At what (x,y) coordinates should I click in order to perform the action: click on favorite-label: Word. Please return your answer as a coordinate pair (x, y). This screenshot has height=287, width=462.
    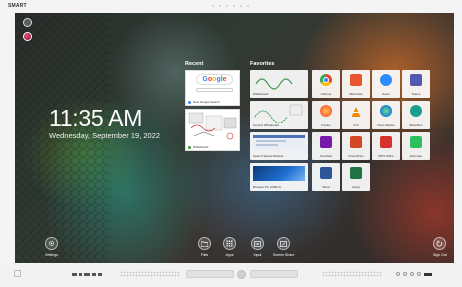
    Looking at the image, I should click on (326, 187).